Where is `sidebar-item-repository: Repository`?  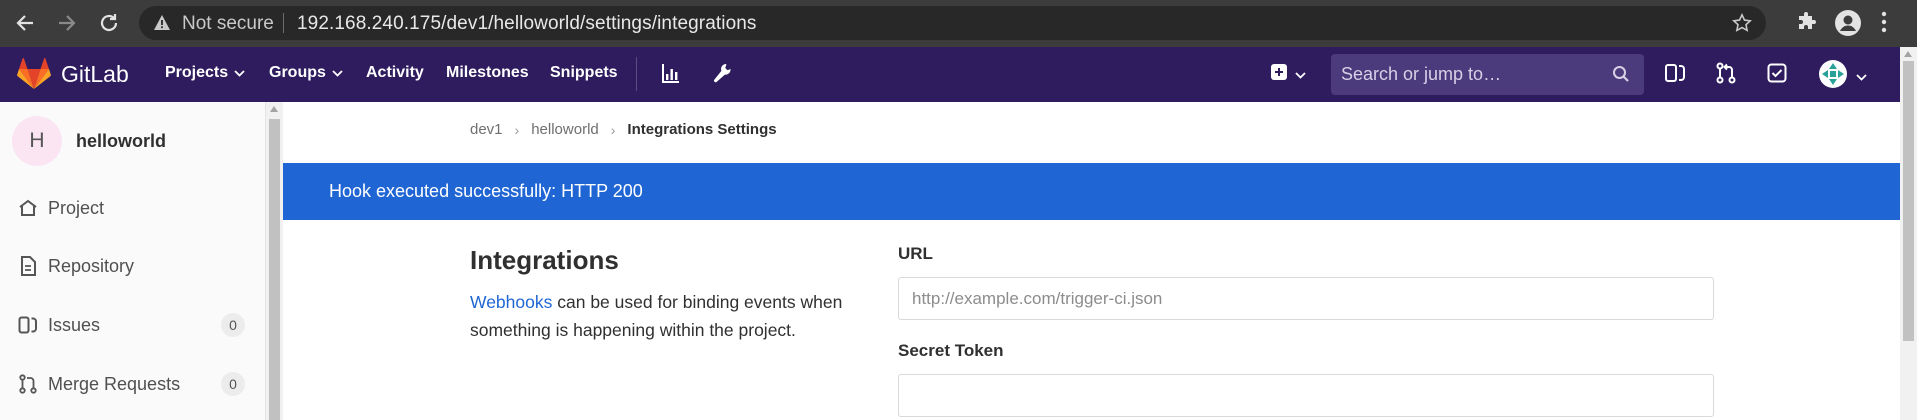
sidebar-item-repository: Repository is located at coordinates (131, 266).